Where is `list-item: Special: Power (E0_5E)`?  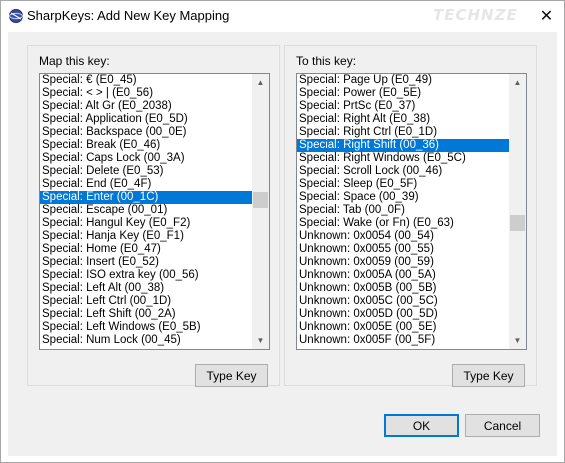
list-item: Special: Power (E0_5E) is located at coordinates (403, 93).